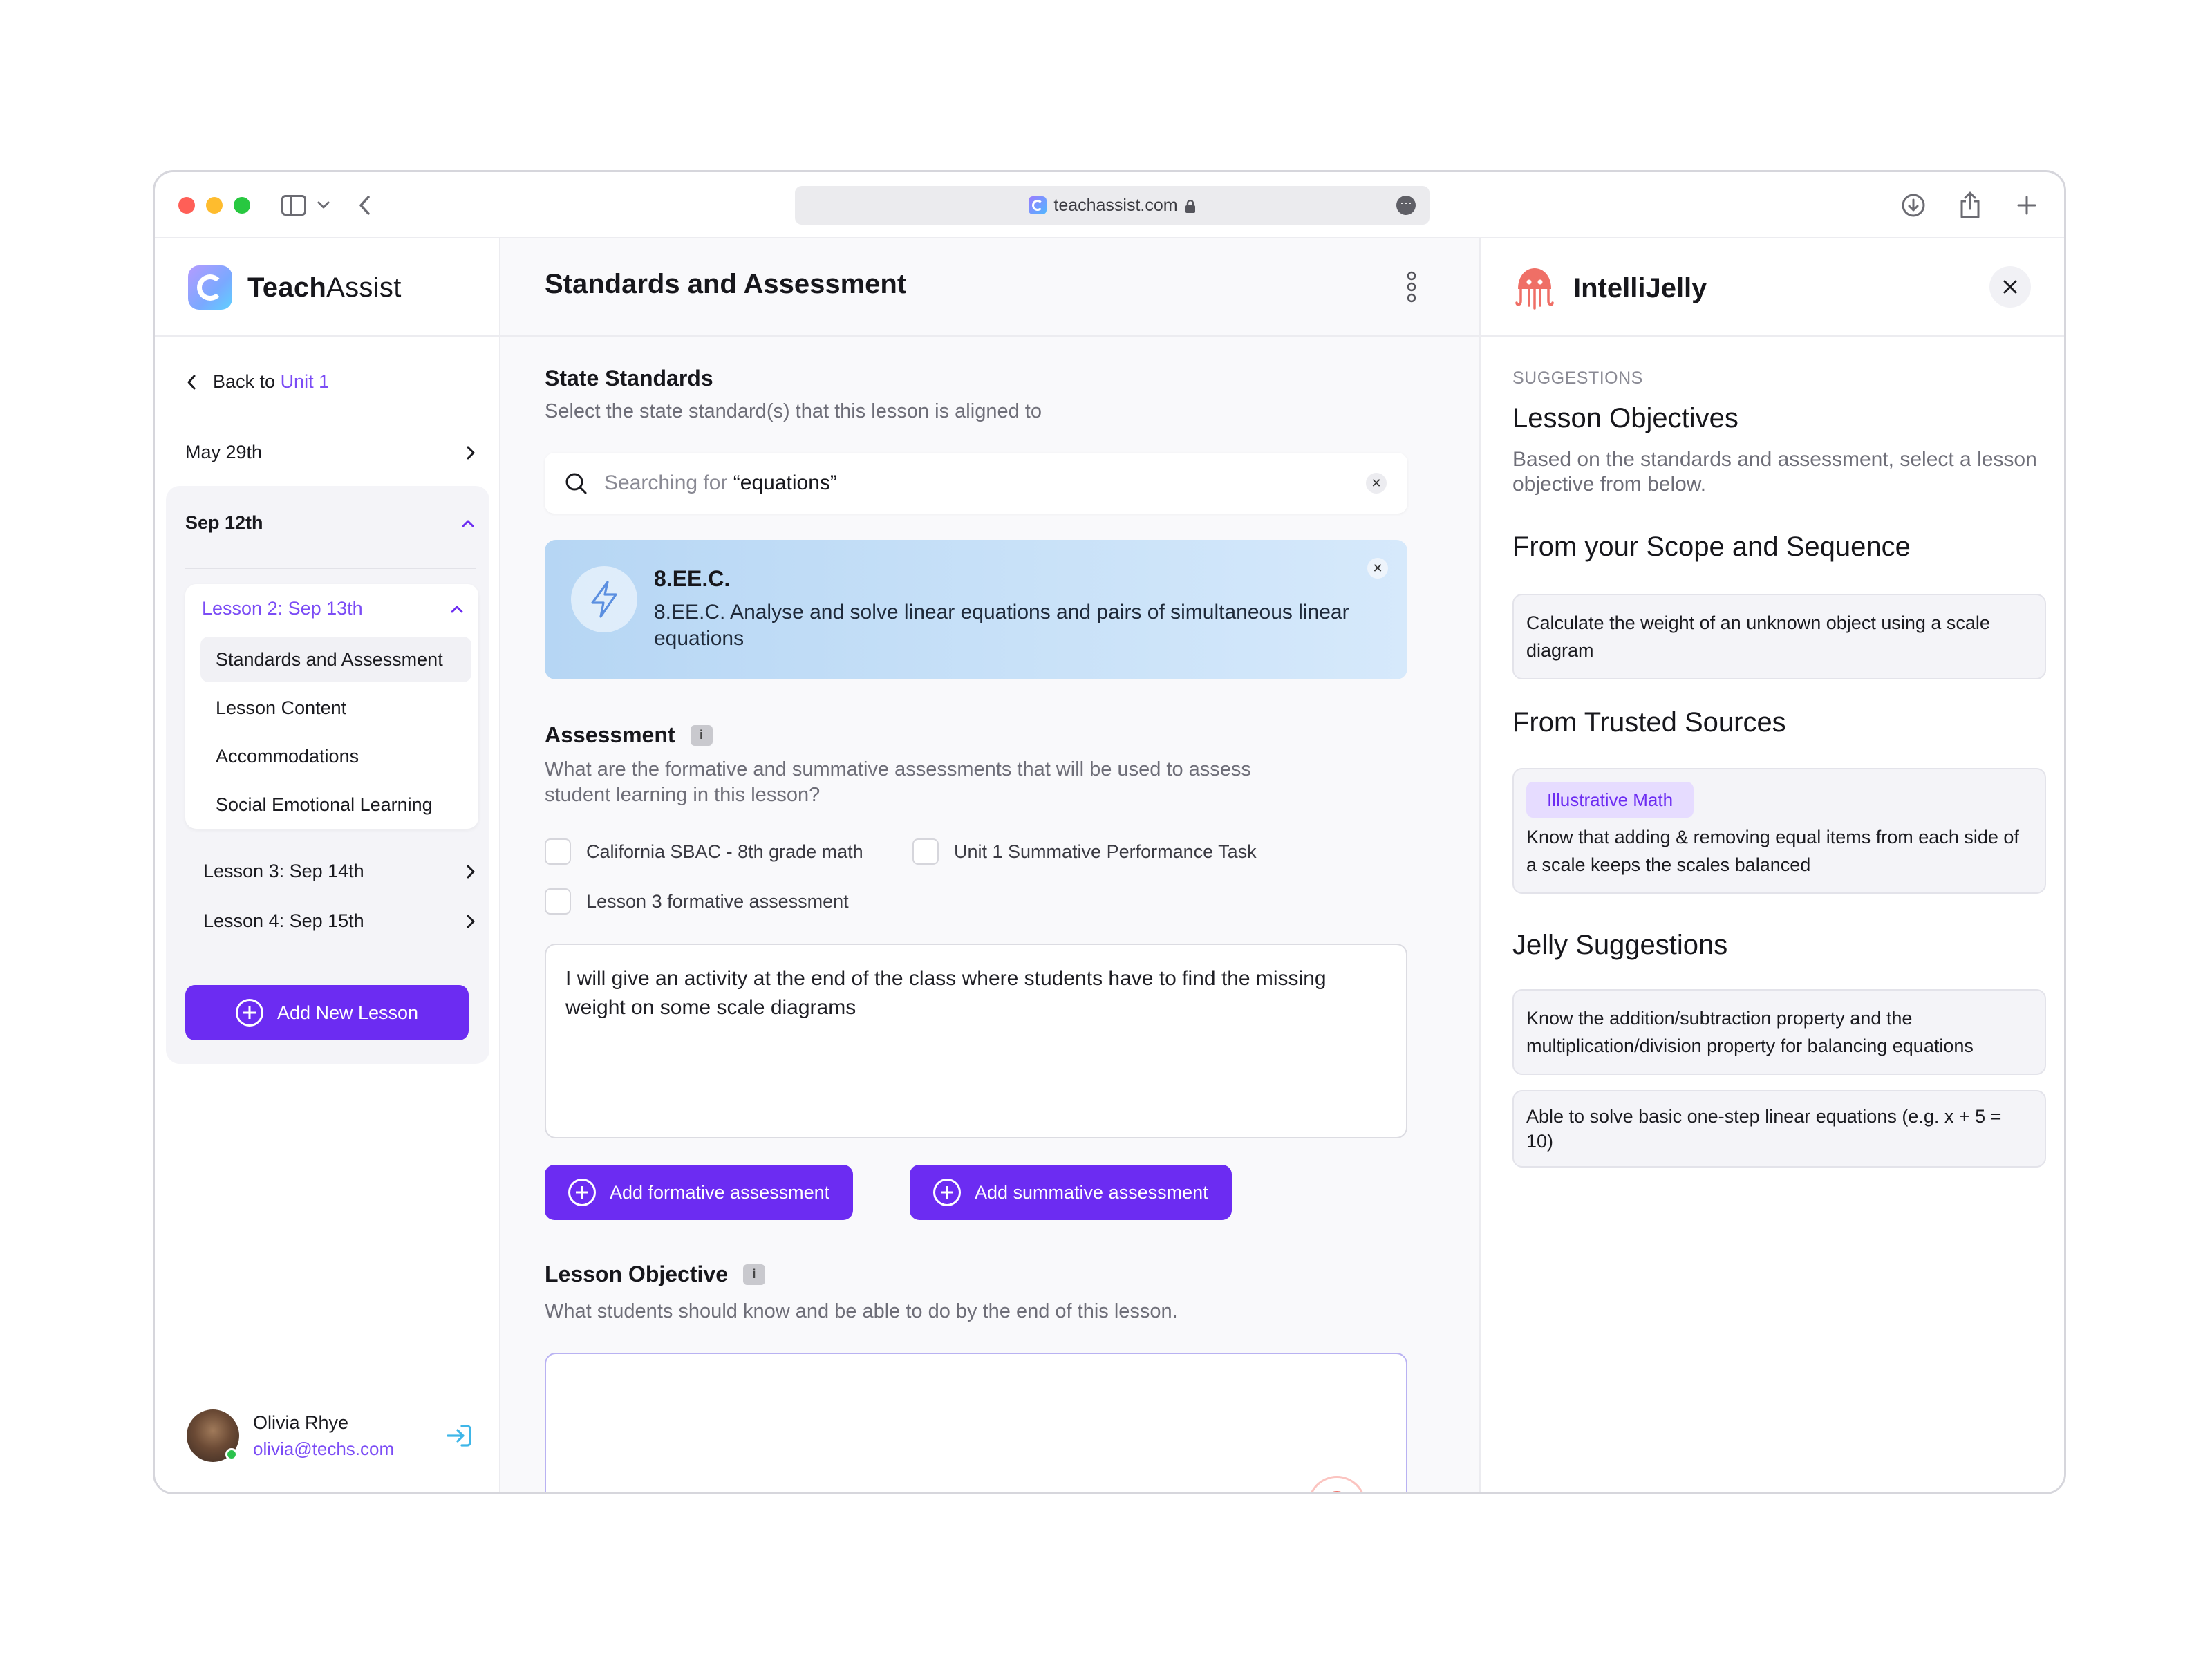  Describe the element at coordinates (293, 205) in the screenshot. I see `sidebar-toggle-icon` at that location.